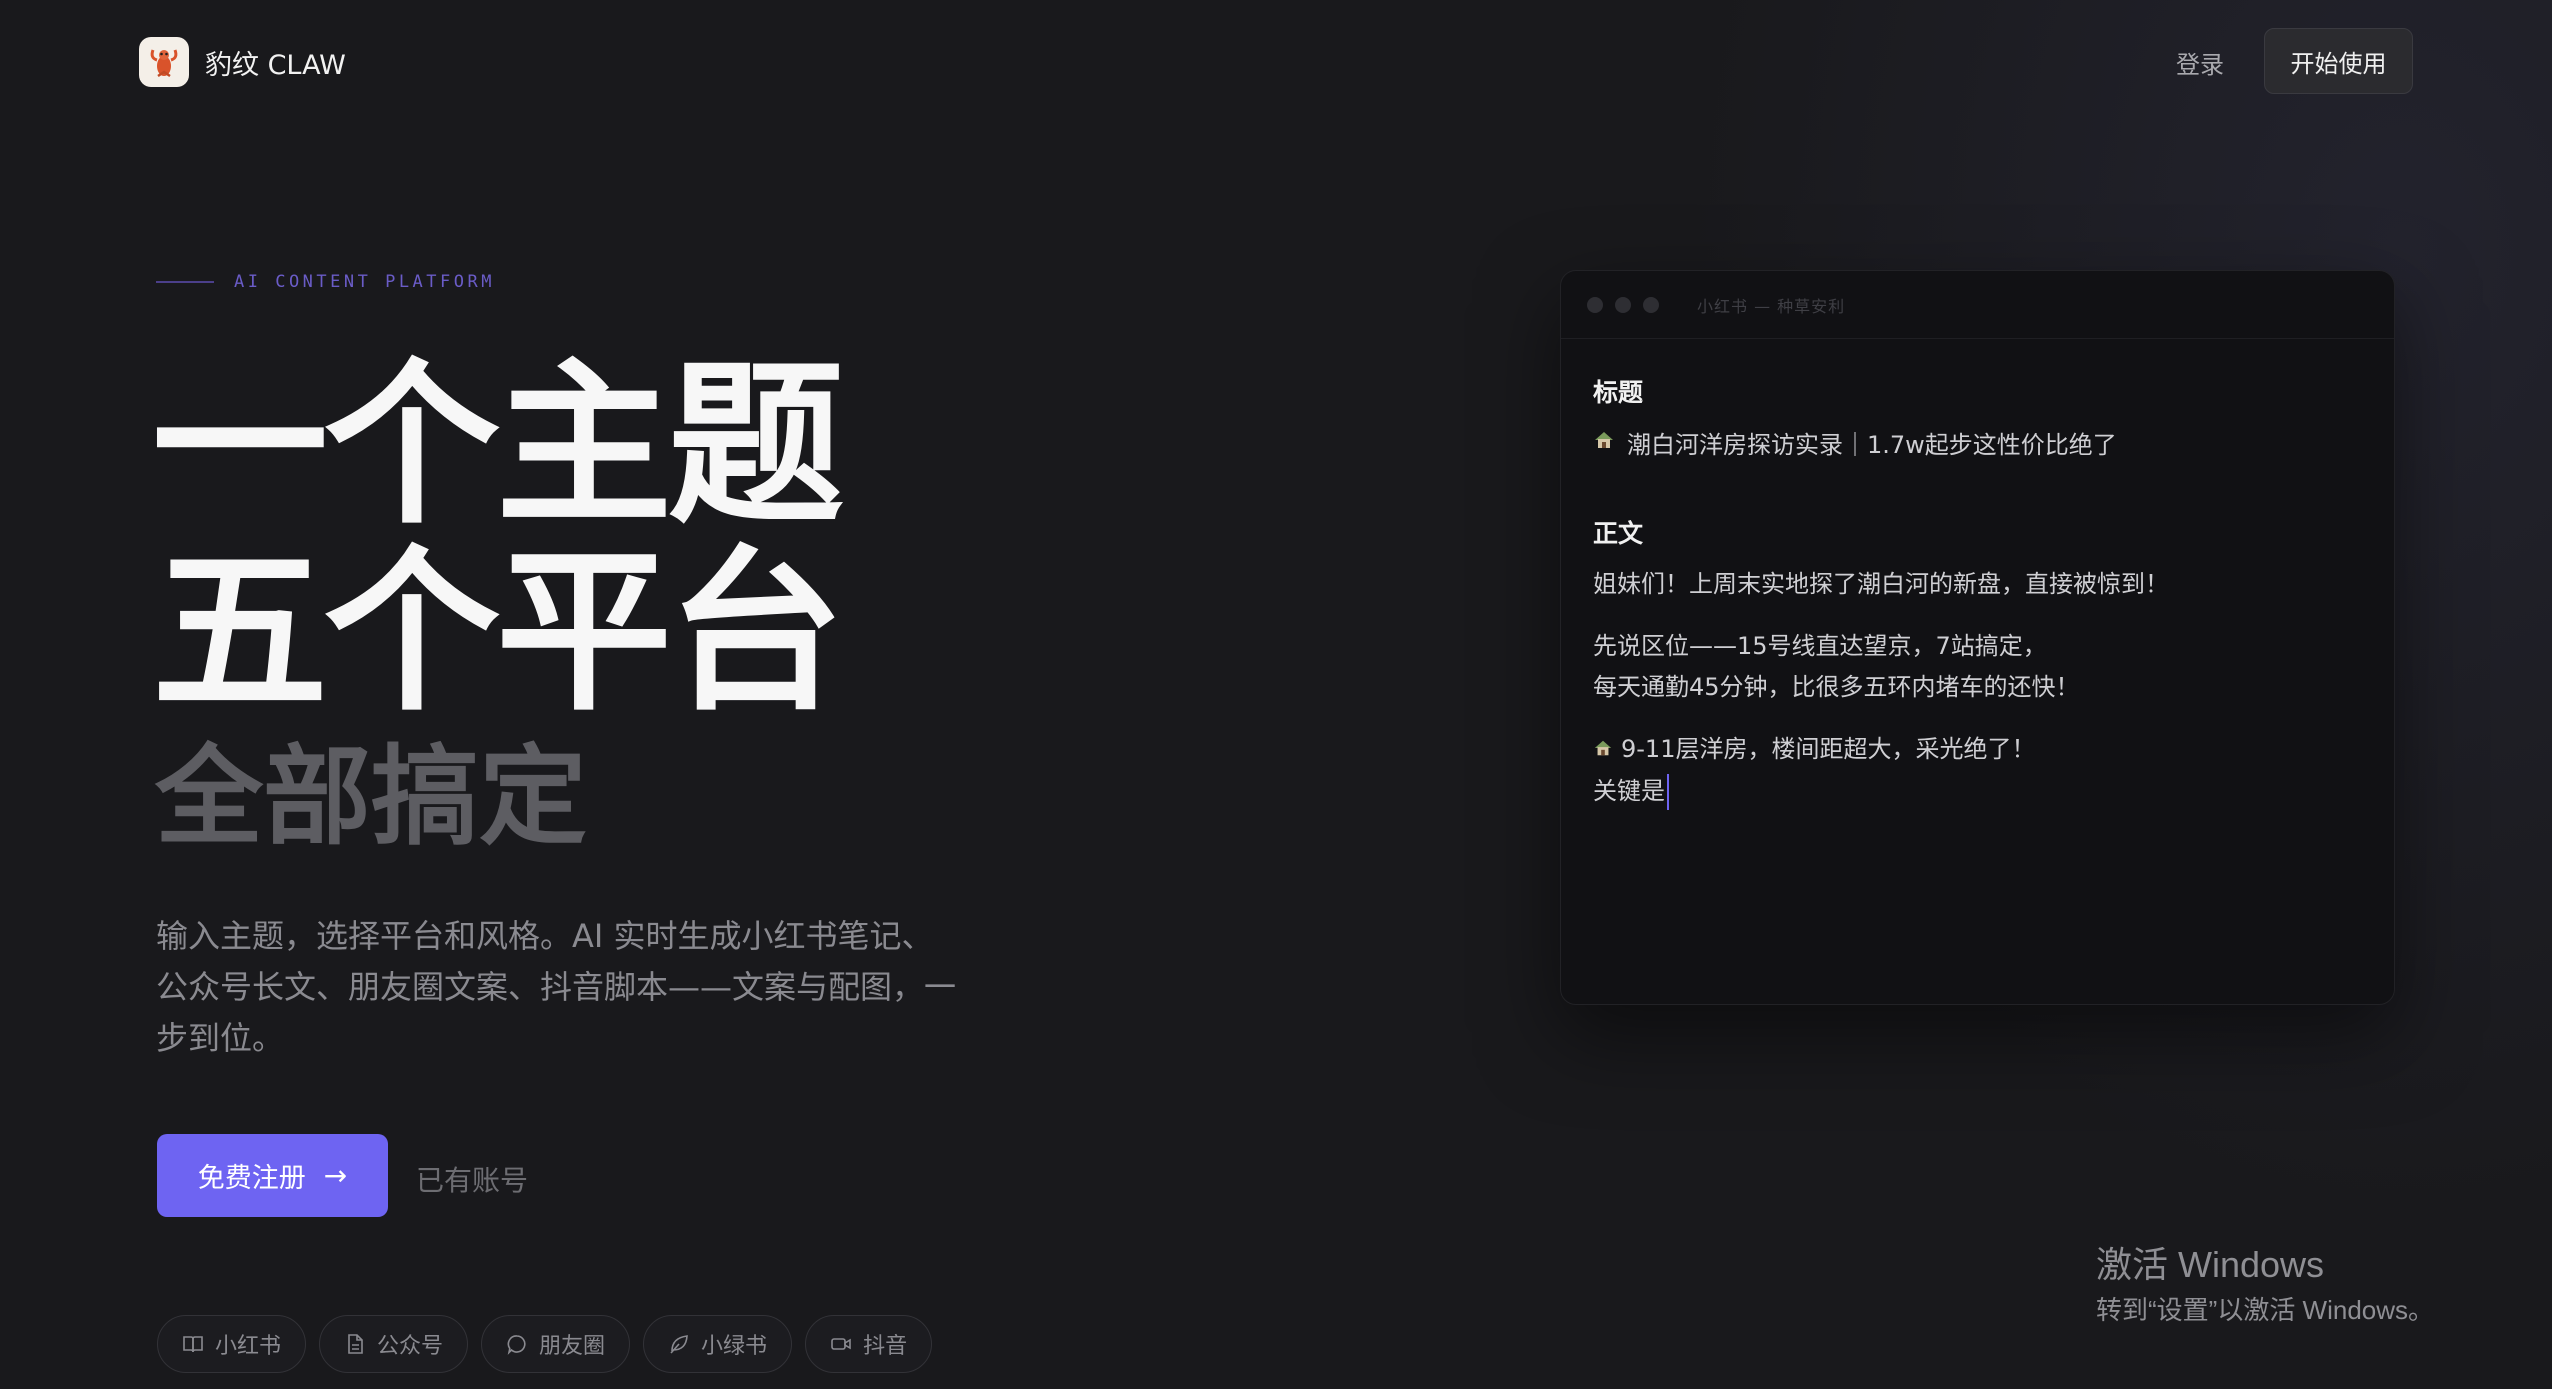 This screenshot has width=2552, height=1389. I want to click on hero-headline-line-1: 一个主题, so click(498, 445).